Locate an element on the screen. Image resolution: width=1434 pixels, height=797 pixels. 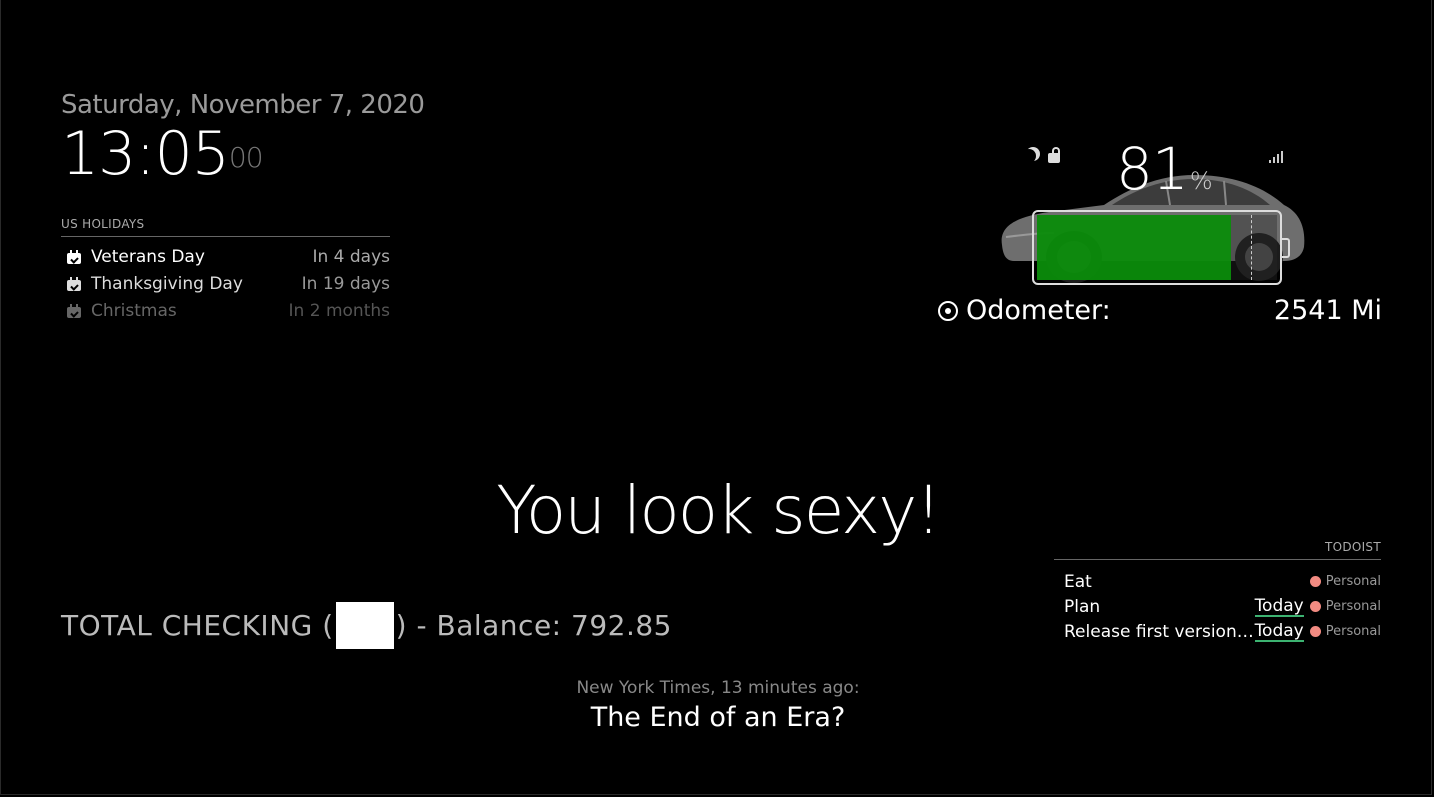
battery-fill is located at coordinates (1134, 247).